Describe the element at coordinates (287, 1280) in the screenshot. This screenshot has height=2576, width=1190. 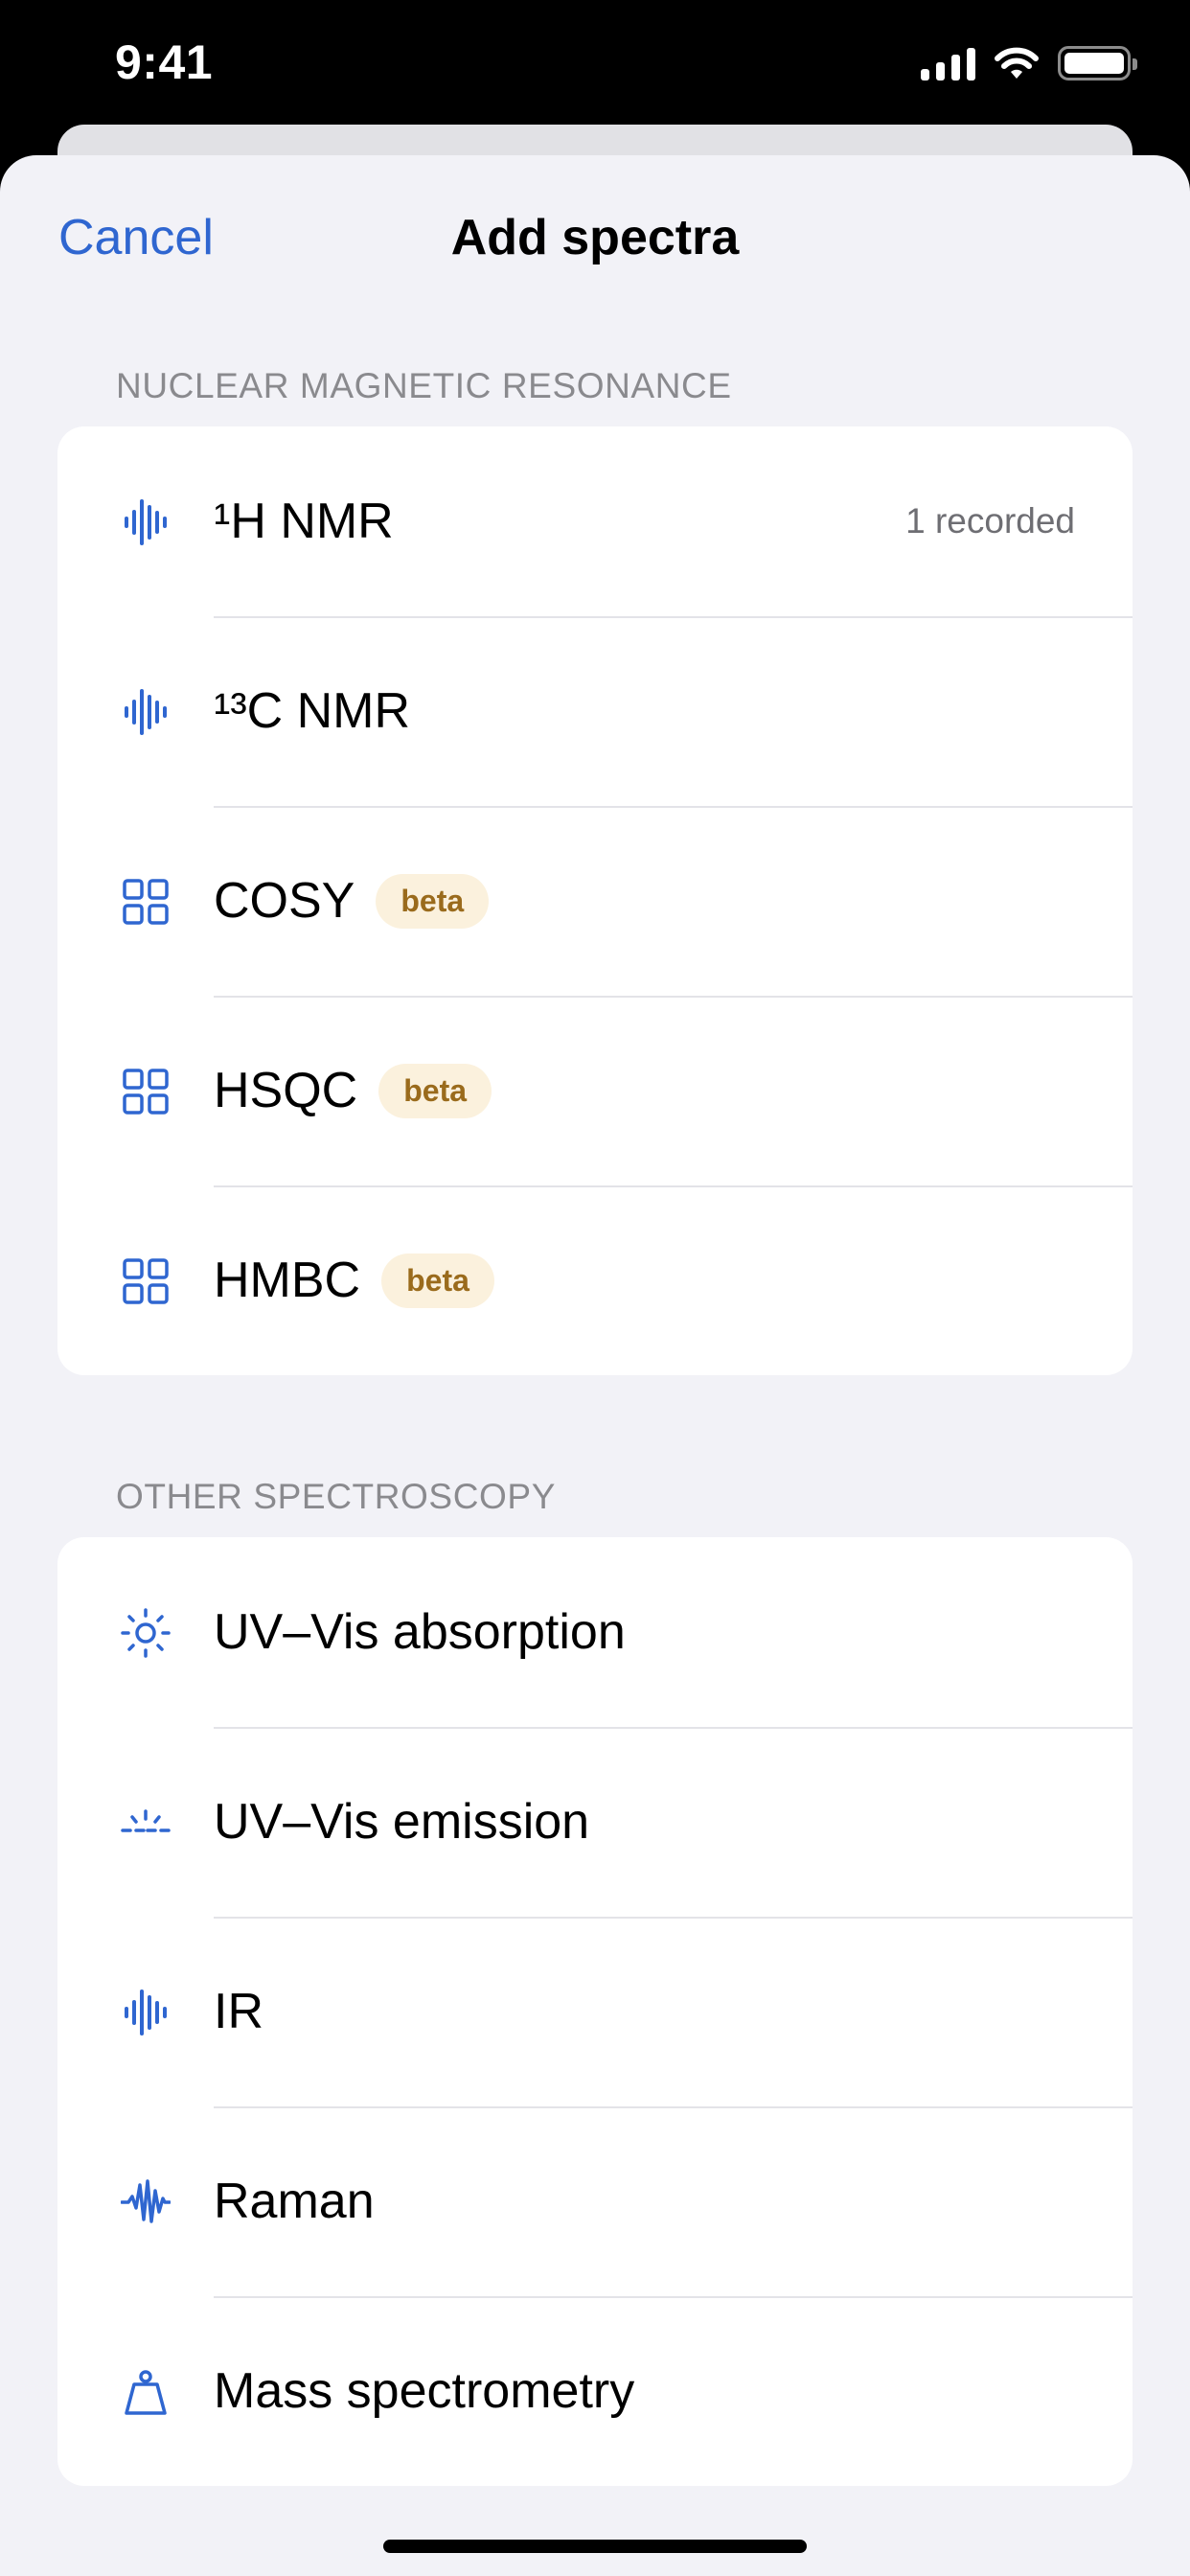
I see `row-label-text: HMBC` at that location.